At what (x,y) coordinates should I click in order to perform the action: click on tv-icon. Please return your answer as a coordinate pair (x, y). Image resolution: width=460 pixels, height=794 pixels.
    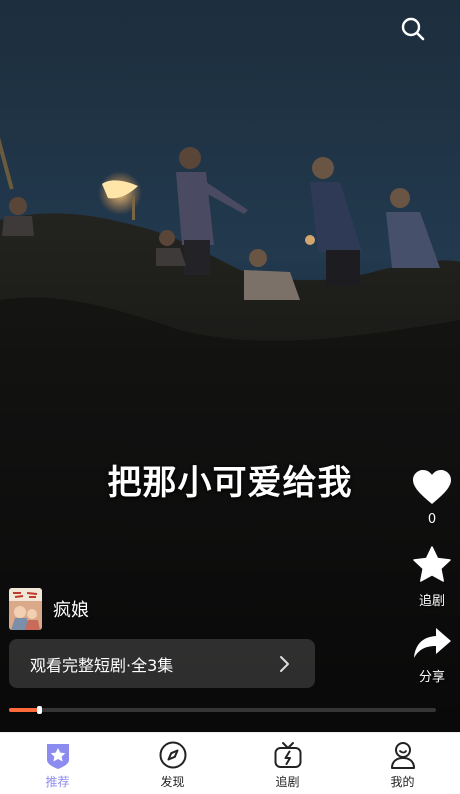
    Looking at the image, I should click on (287, 755).